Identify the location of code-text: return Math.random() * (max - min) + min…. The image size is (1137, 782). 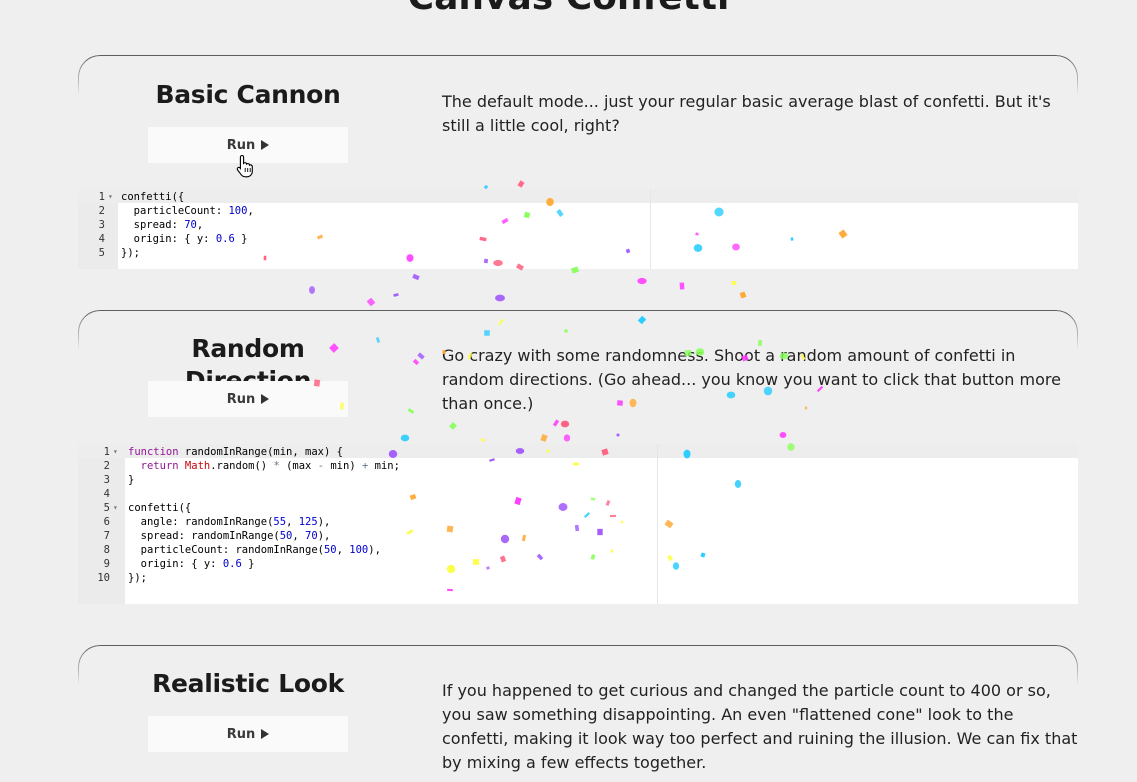
(270, 466).